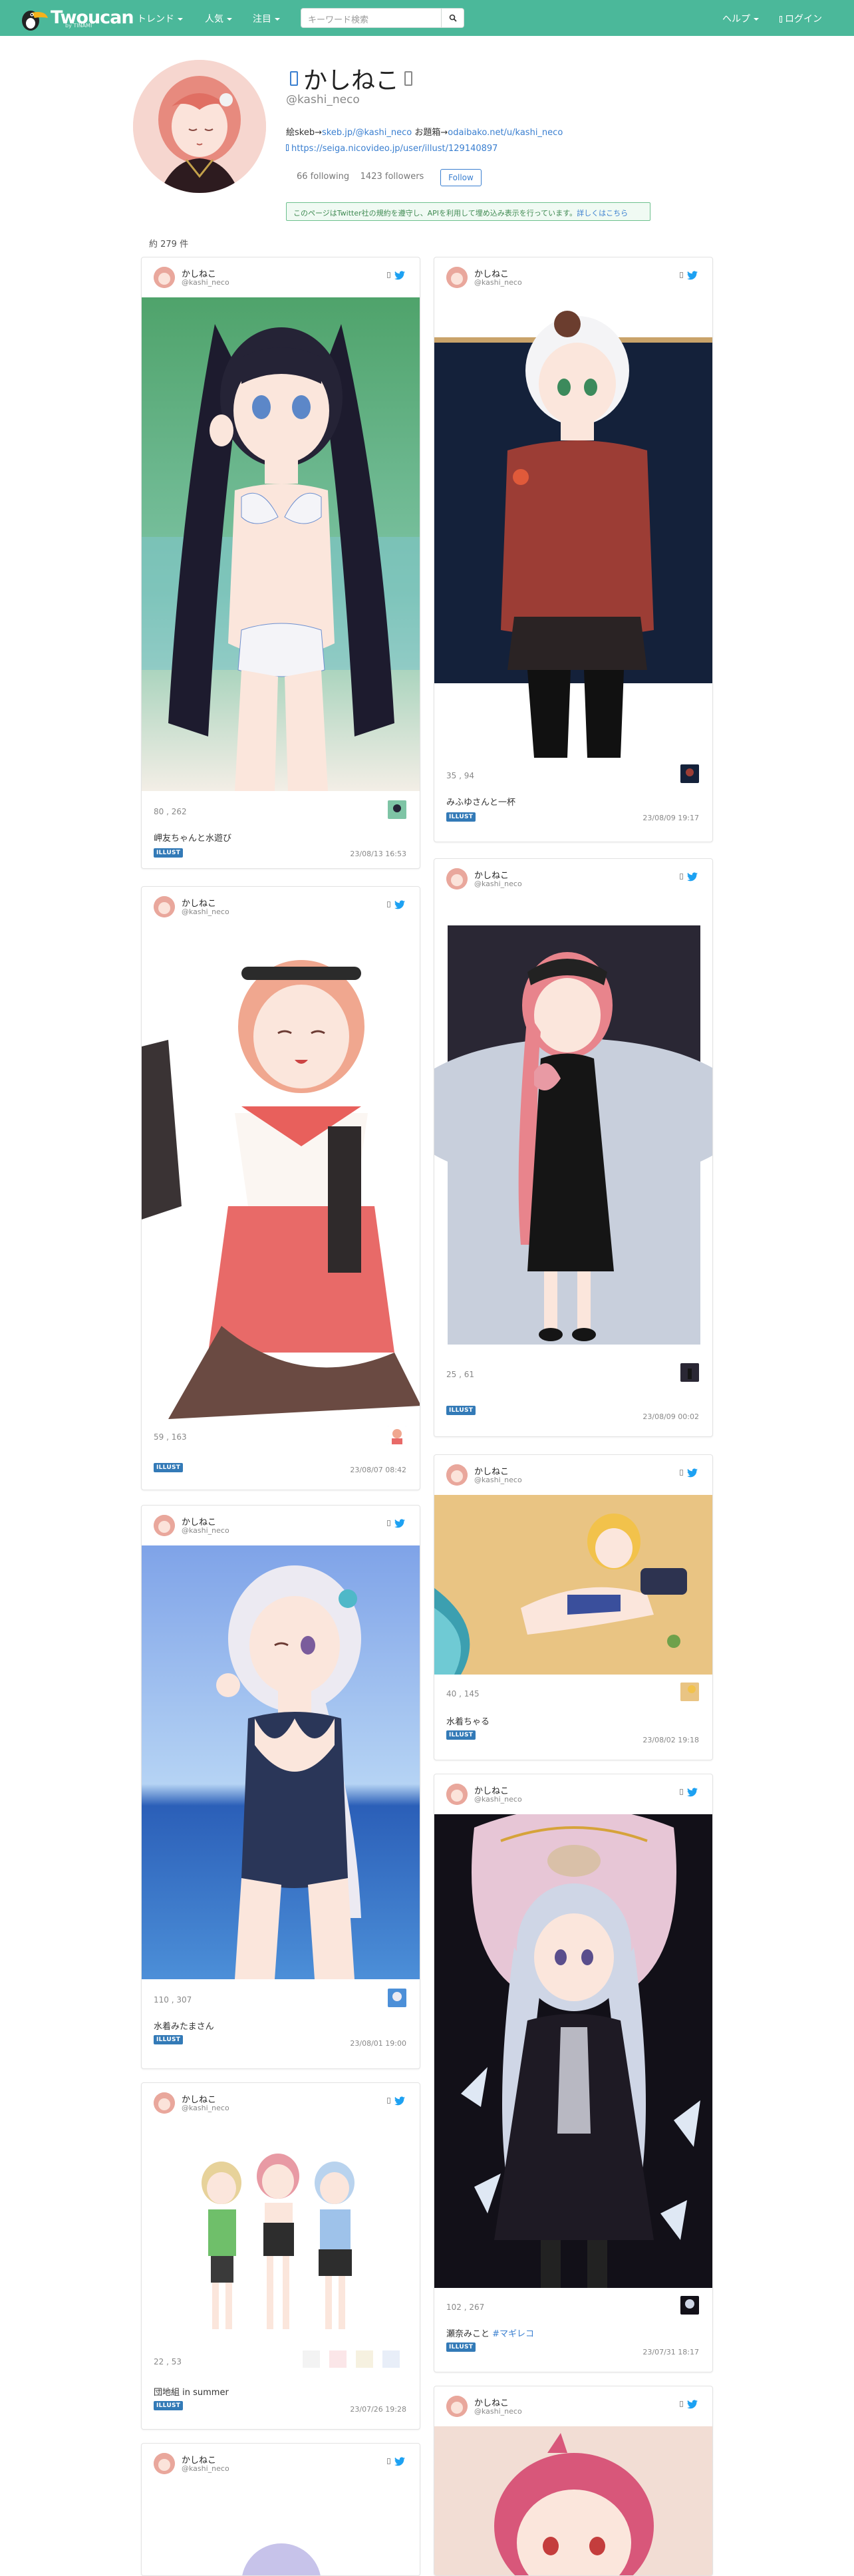 This screenshot has width=854, height=2576. Describe the element at coordinates (505, 133) in the screenshot. I see `bio-odai-link: odaibako.net/u/kashi_neco` at that location.